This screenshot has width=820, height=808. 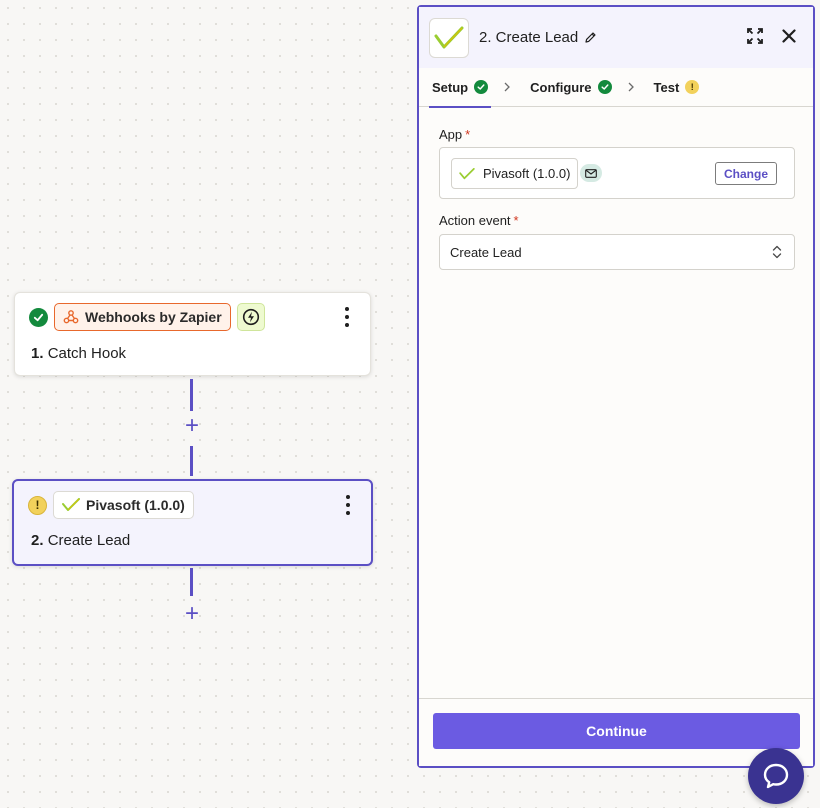 I want to click on tab-configure: Configure, so click(x=570, y=87).